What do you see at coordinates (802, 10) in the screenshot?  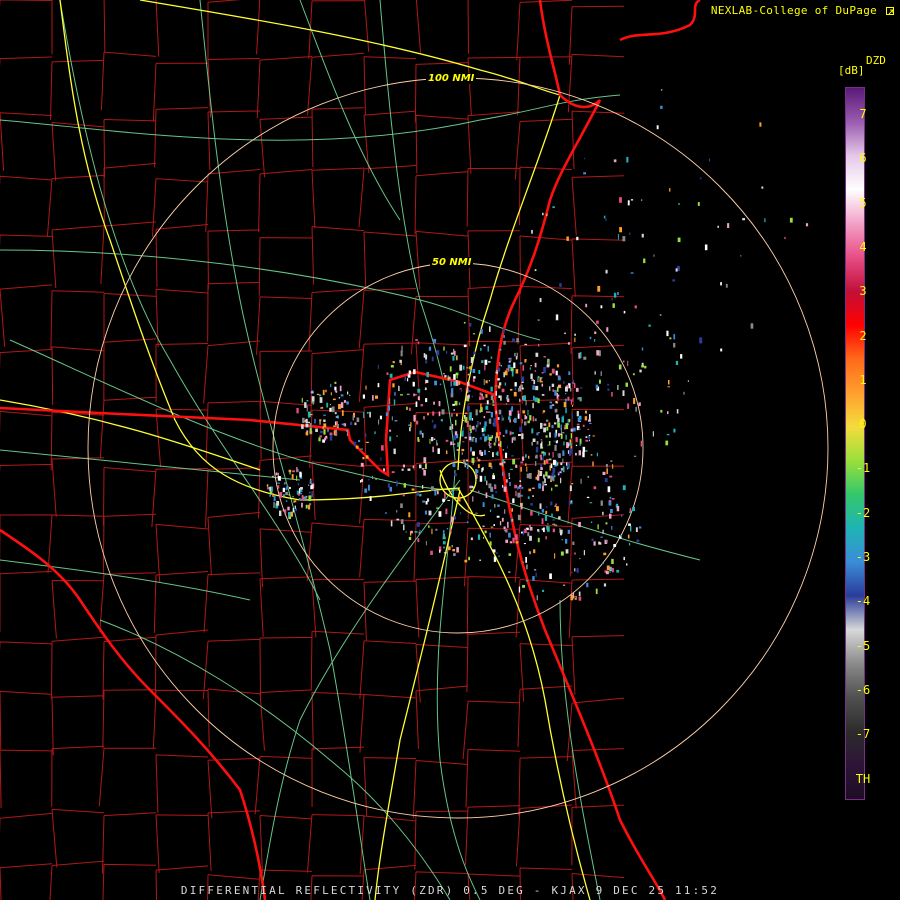 I see `credit-header: NEXLAB-College of DuPage` at bounding box center [802, 10].